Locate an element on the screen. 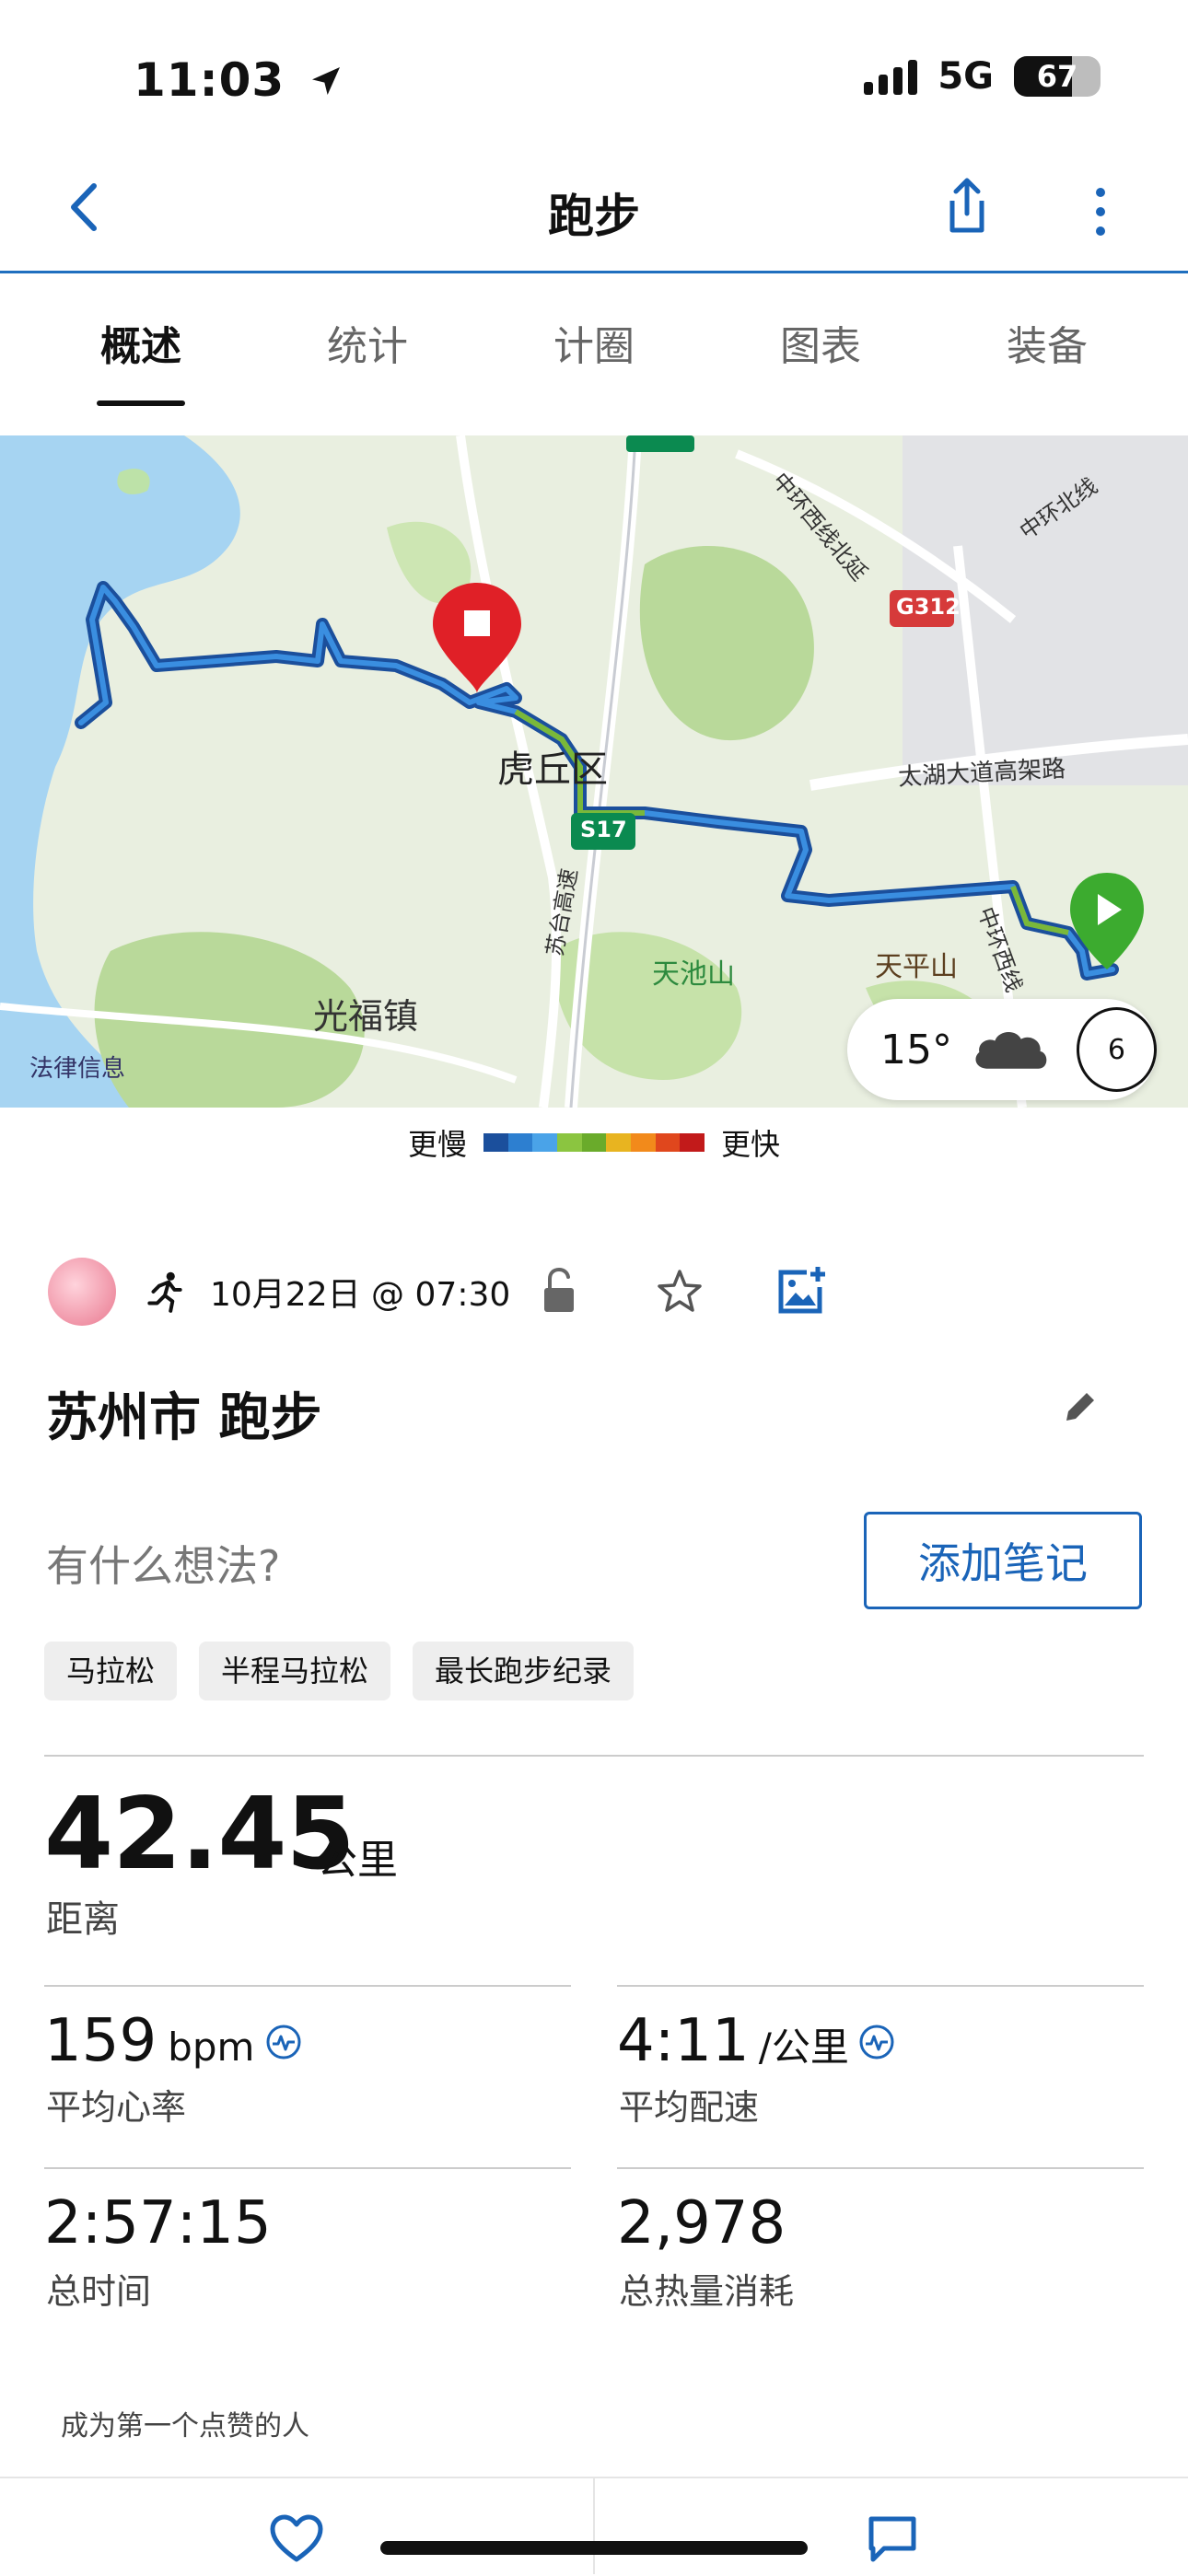 This screenshot has width=1188, height=2576. status-time-text: 11:03 is located at coordinates (209, 80).